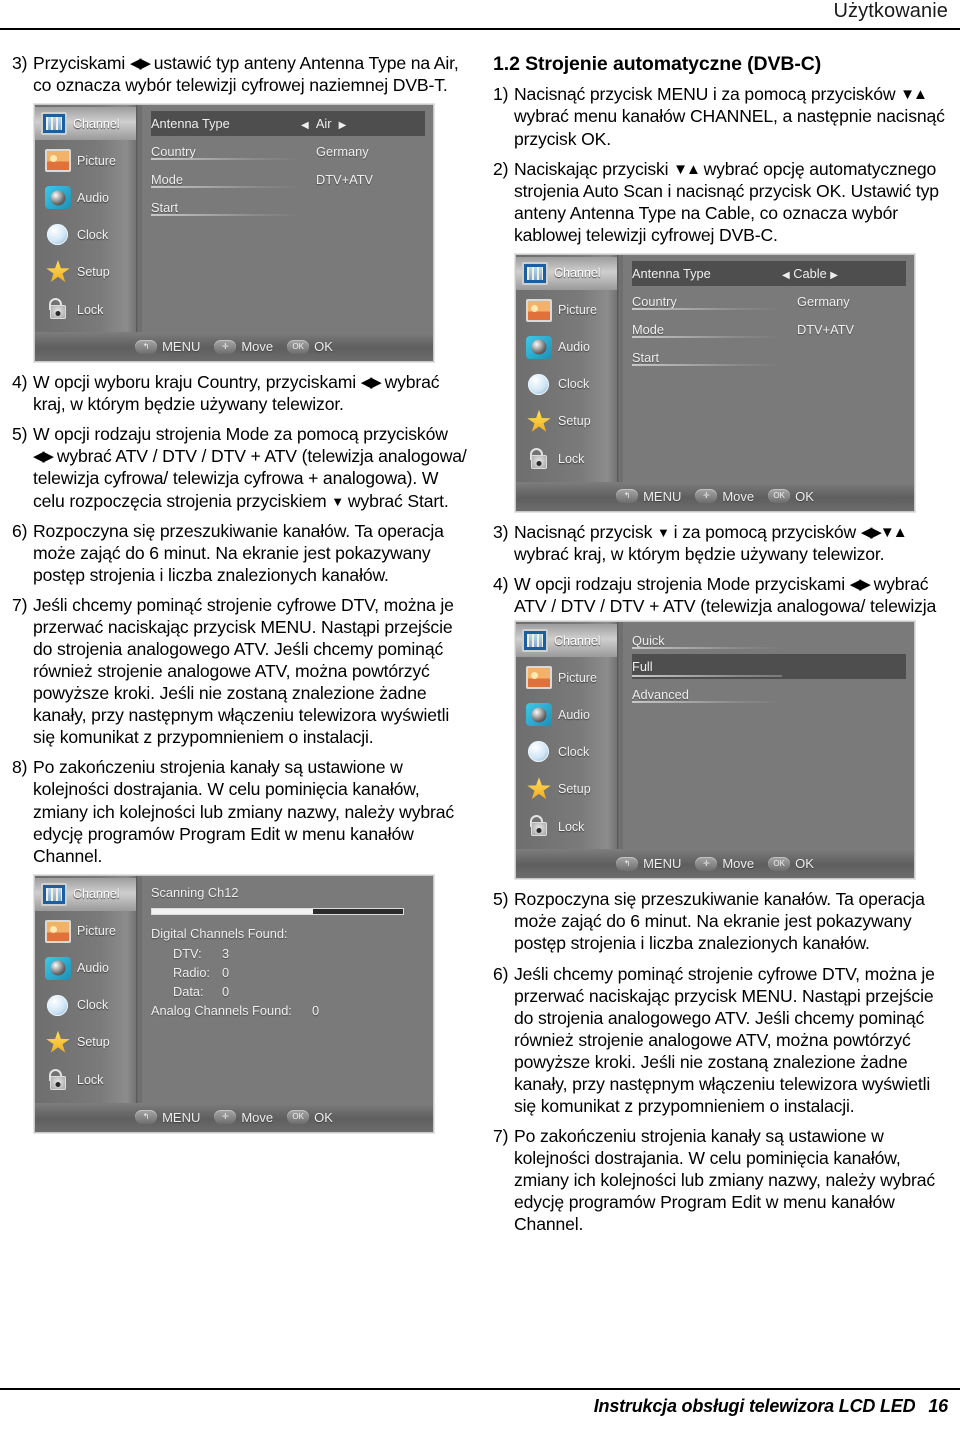 The image size is (960, 1437). I want to click on osd-row-antenna-type: Antenna Type ◀ Cable ▶, so click(769, 273).